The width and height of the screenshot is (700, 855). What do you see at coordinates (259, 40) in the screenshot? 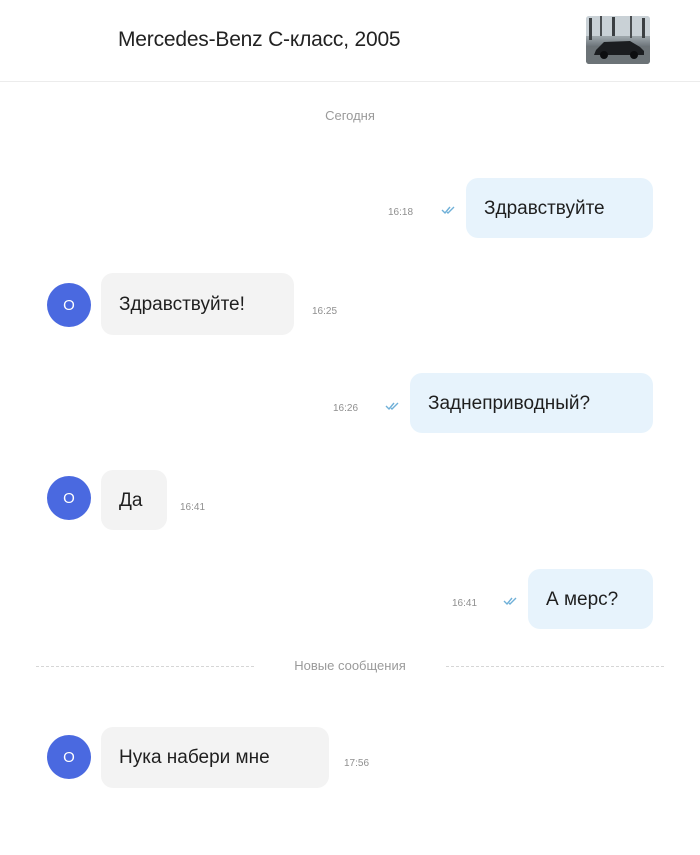
I see `listing-title: Mercedes-Benz C-класс, 2005` at bounding box center [259, 40].